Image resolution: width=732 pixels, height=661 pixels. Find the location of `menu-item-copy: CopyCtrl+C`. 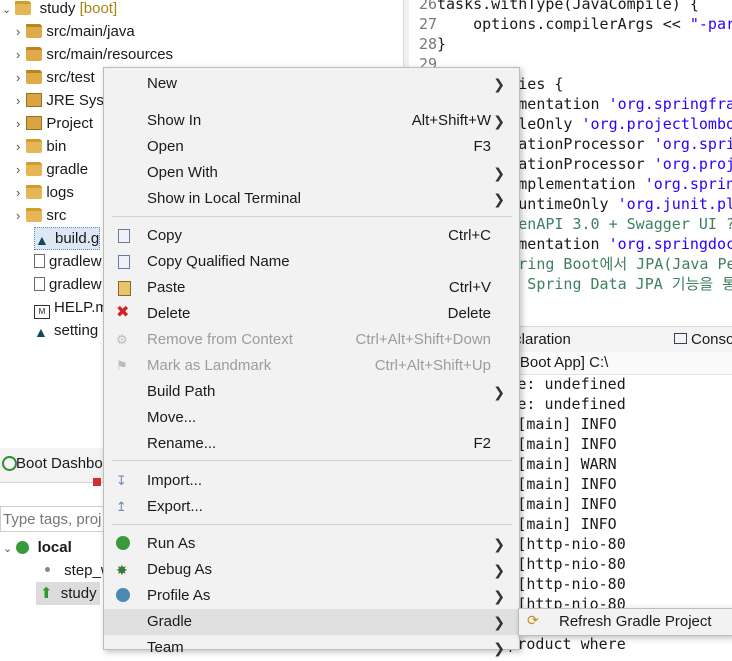

menu-item-copy: CopyCtrl+C is located at coordinates (311, 236).